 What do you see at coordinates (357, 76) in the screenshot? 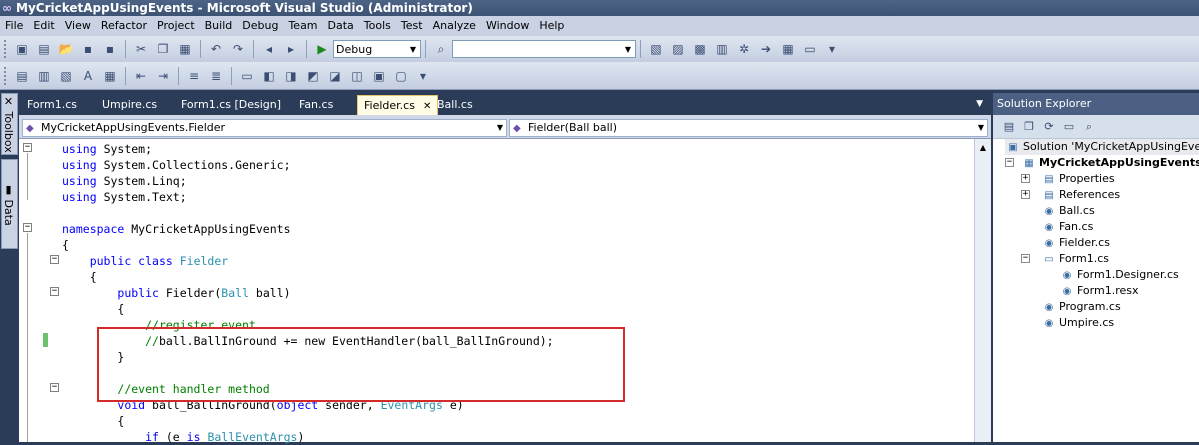
I see `previous-bookmark-document-icon: ◫` at bounding box center [357, 76].